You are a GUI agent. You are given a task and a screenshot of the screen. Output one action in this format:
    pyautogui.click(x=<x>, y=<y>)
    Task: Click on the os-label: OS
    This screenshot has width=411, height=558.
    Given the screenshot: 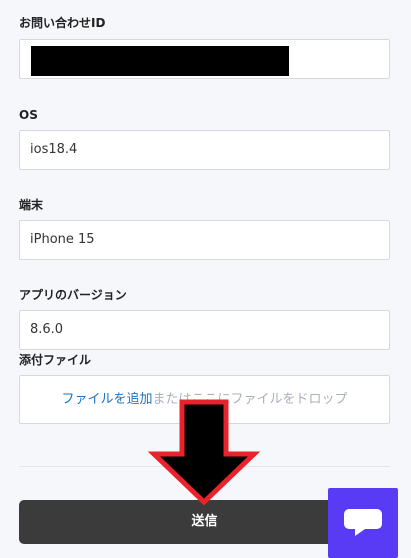 What is the action you would take?
    pyautogui.click(x=28, y=115)
    